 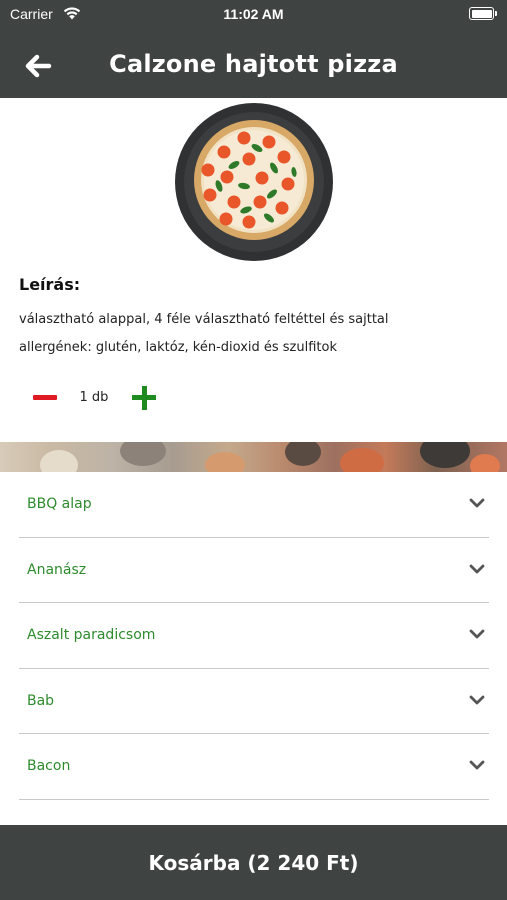 I want to click on minus-icon, so click(x=45, y=397).